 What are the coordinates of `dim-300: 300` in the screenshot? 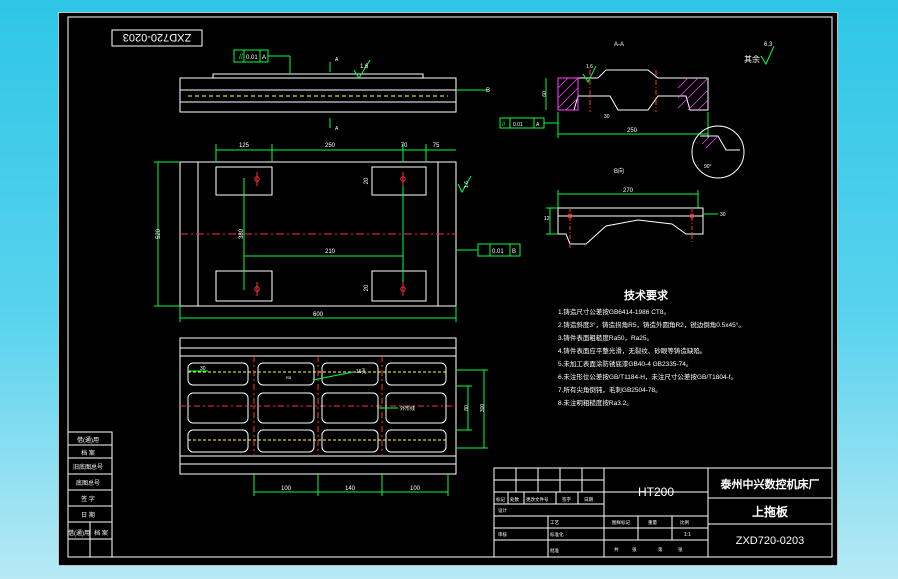 It's located at (483, 408).